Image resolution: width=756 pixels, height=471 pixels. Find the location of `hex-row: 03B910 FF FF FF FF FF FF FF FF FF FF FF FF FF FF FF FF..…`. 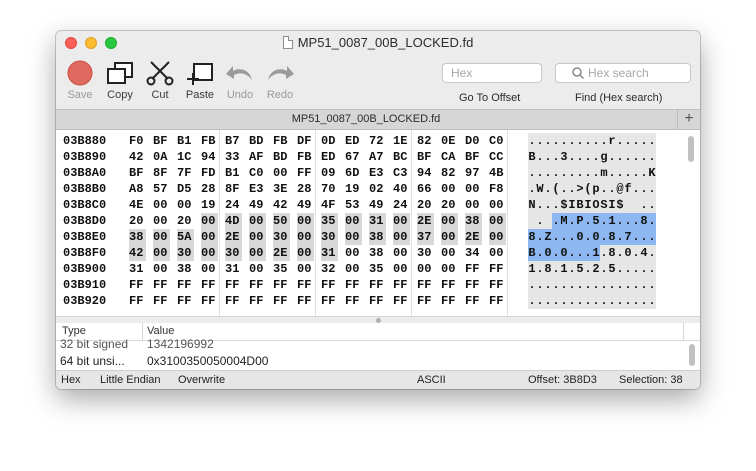

hex-row: 03B910 FF FF FF FF FF FF FF FF FF FF FF FF FF FF FF FF..… is located at coordinates (369, 285).